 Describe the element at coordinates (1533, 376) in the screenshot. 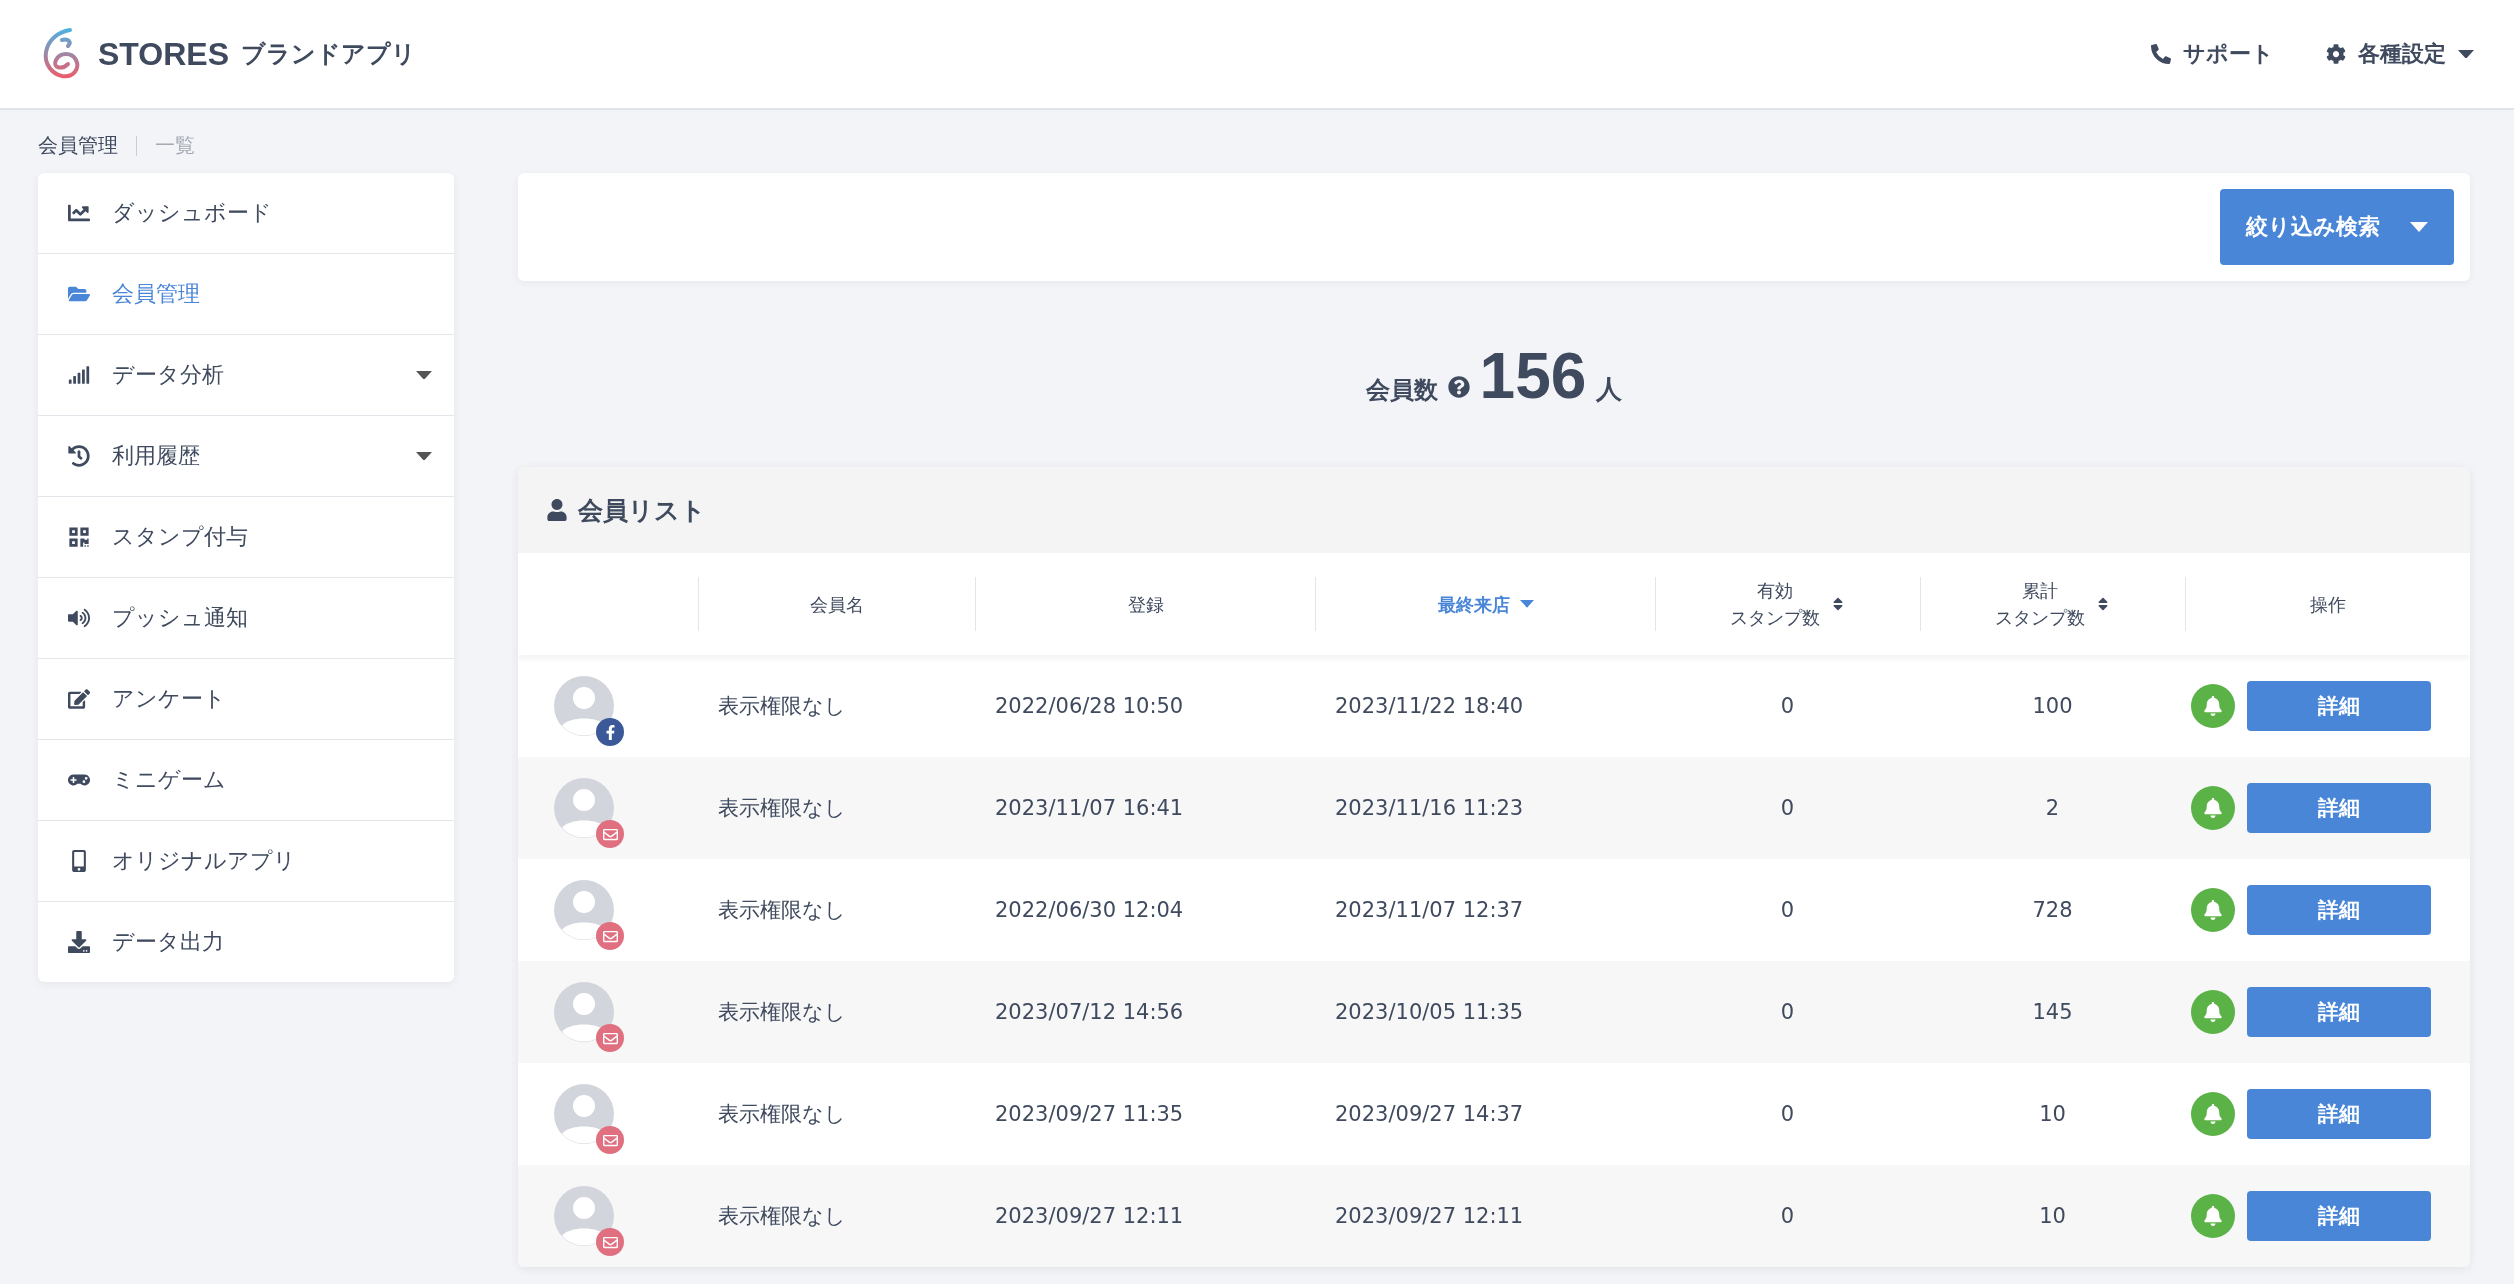

I see `count-value: 156` at that location.